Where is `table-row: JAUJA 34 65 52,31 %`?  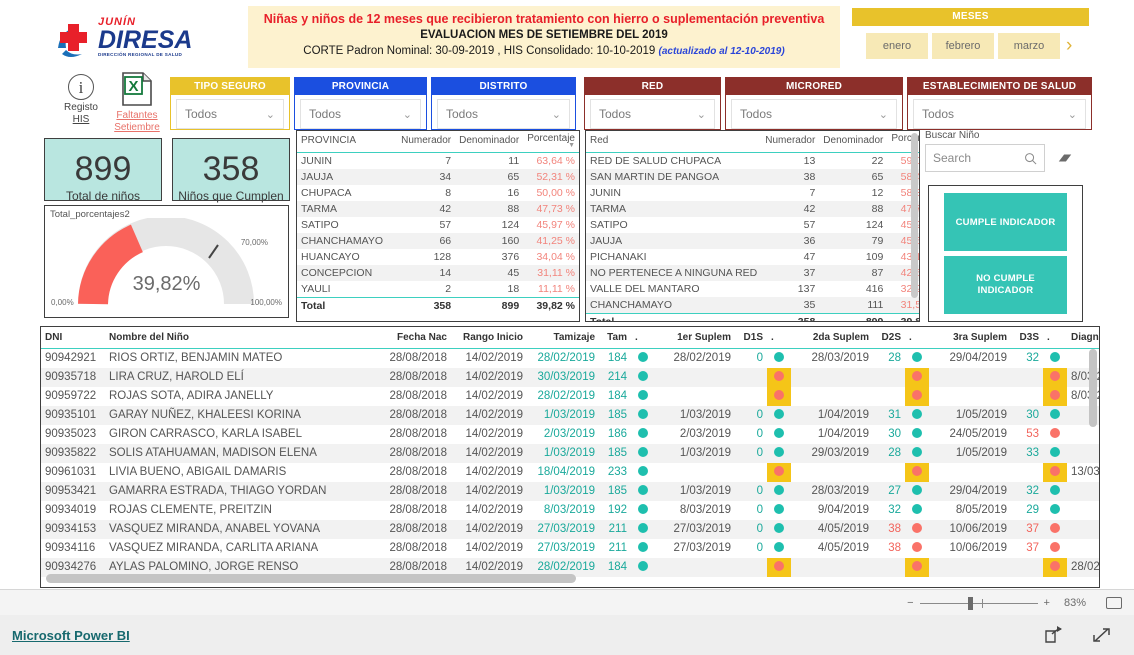
table-row: JAUJA 34 65 52,31 % is located at coordinates (438, 177).